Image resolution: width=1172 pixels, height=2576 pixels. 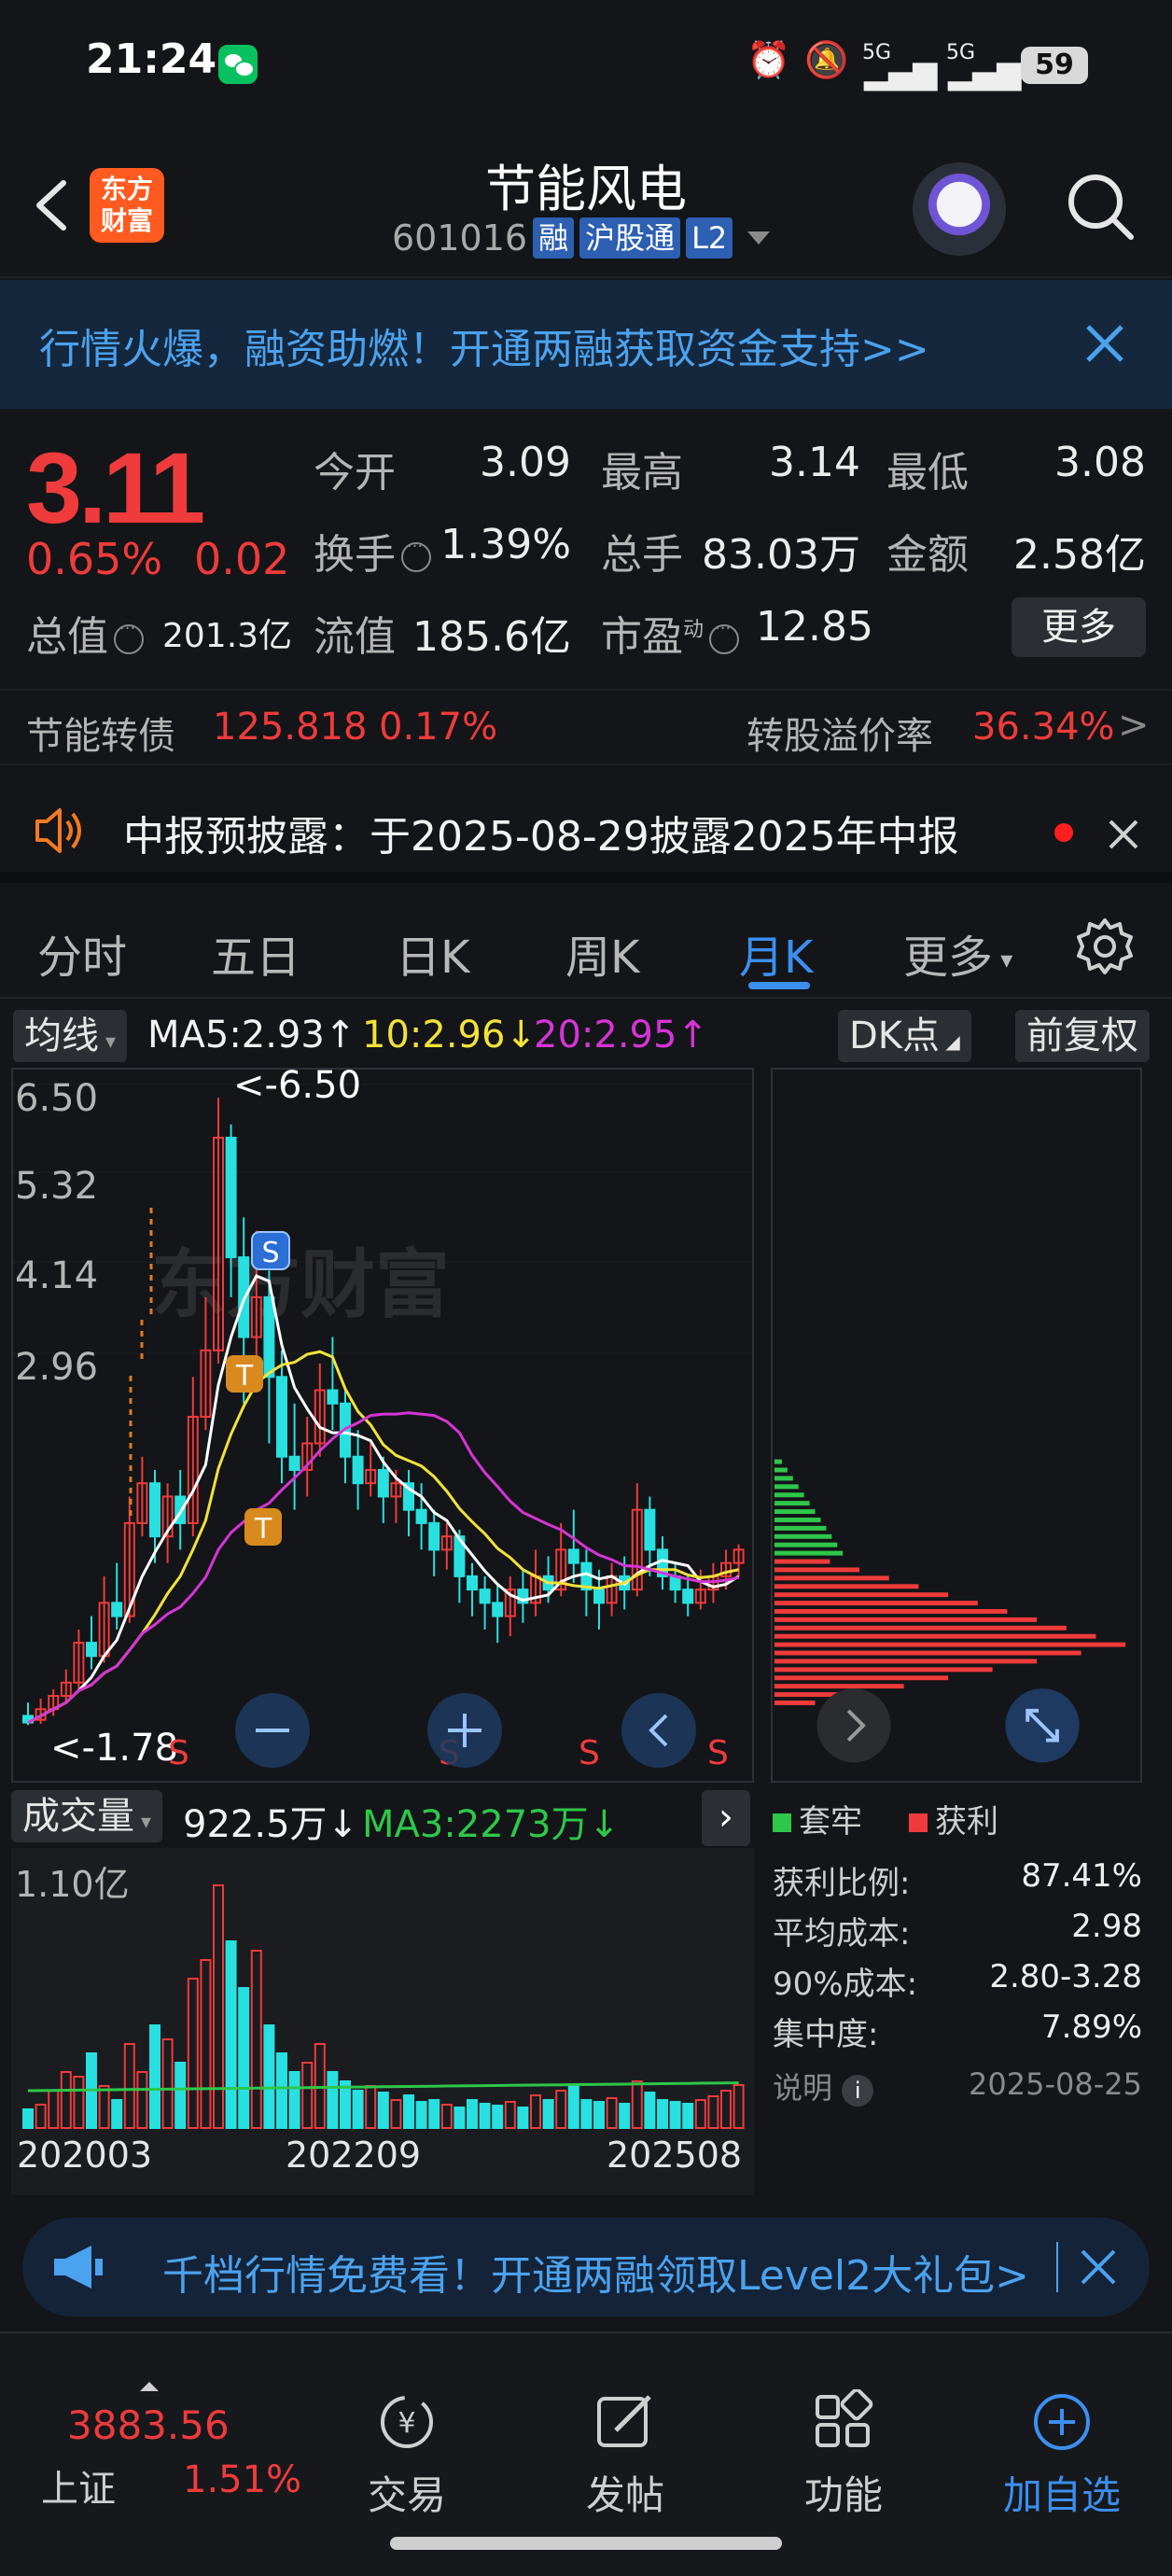 What do you see at coordinates (726, 1818) in the screenshot?
I see `collapse-panel-button: ›` at bounding box center [726, 1818].